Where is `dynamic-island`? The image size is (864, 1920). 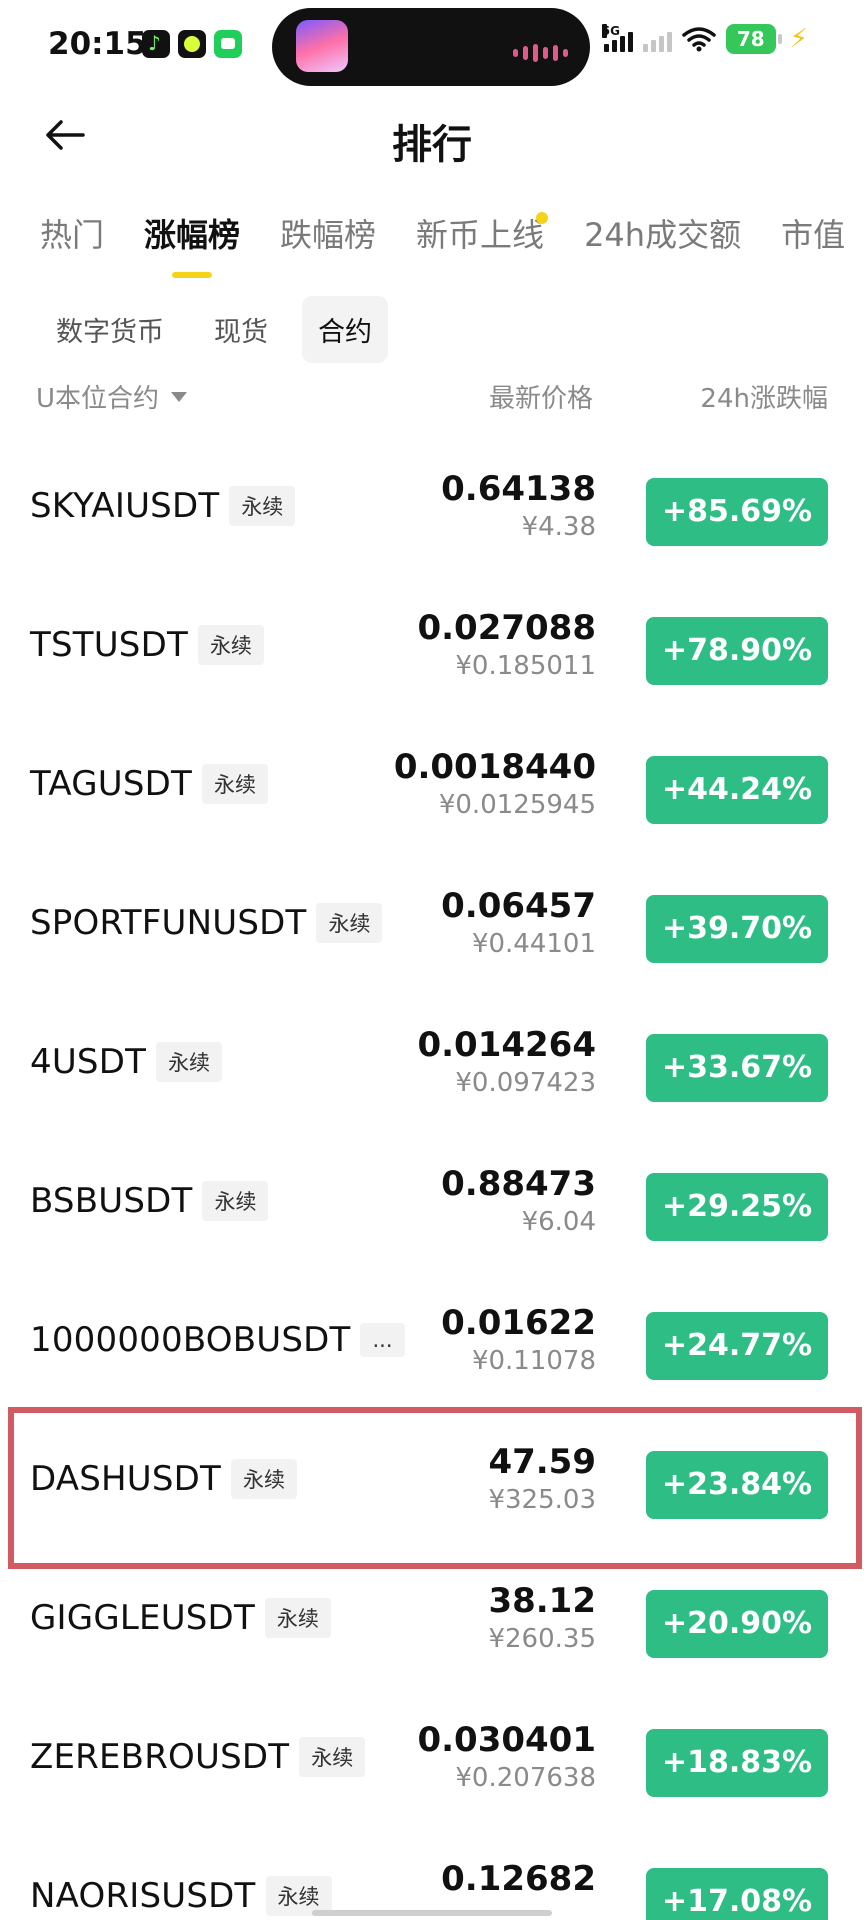 dynamic-island is located at coordinates (431, 47).